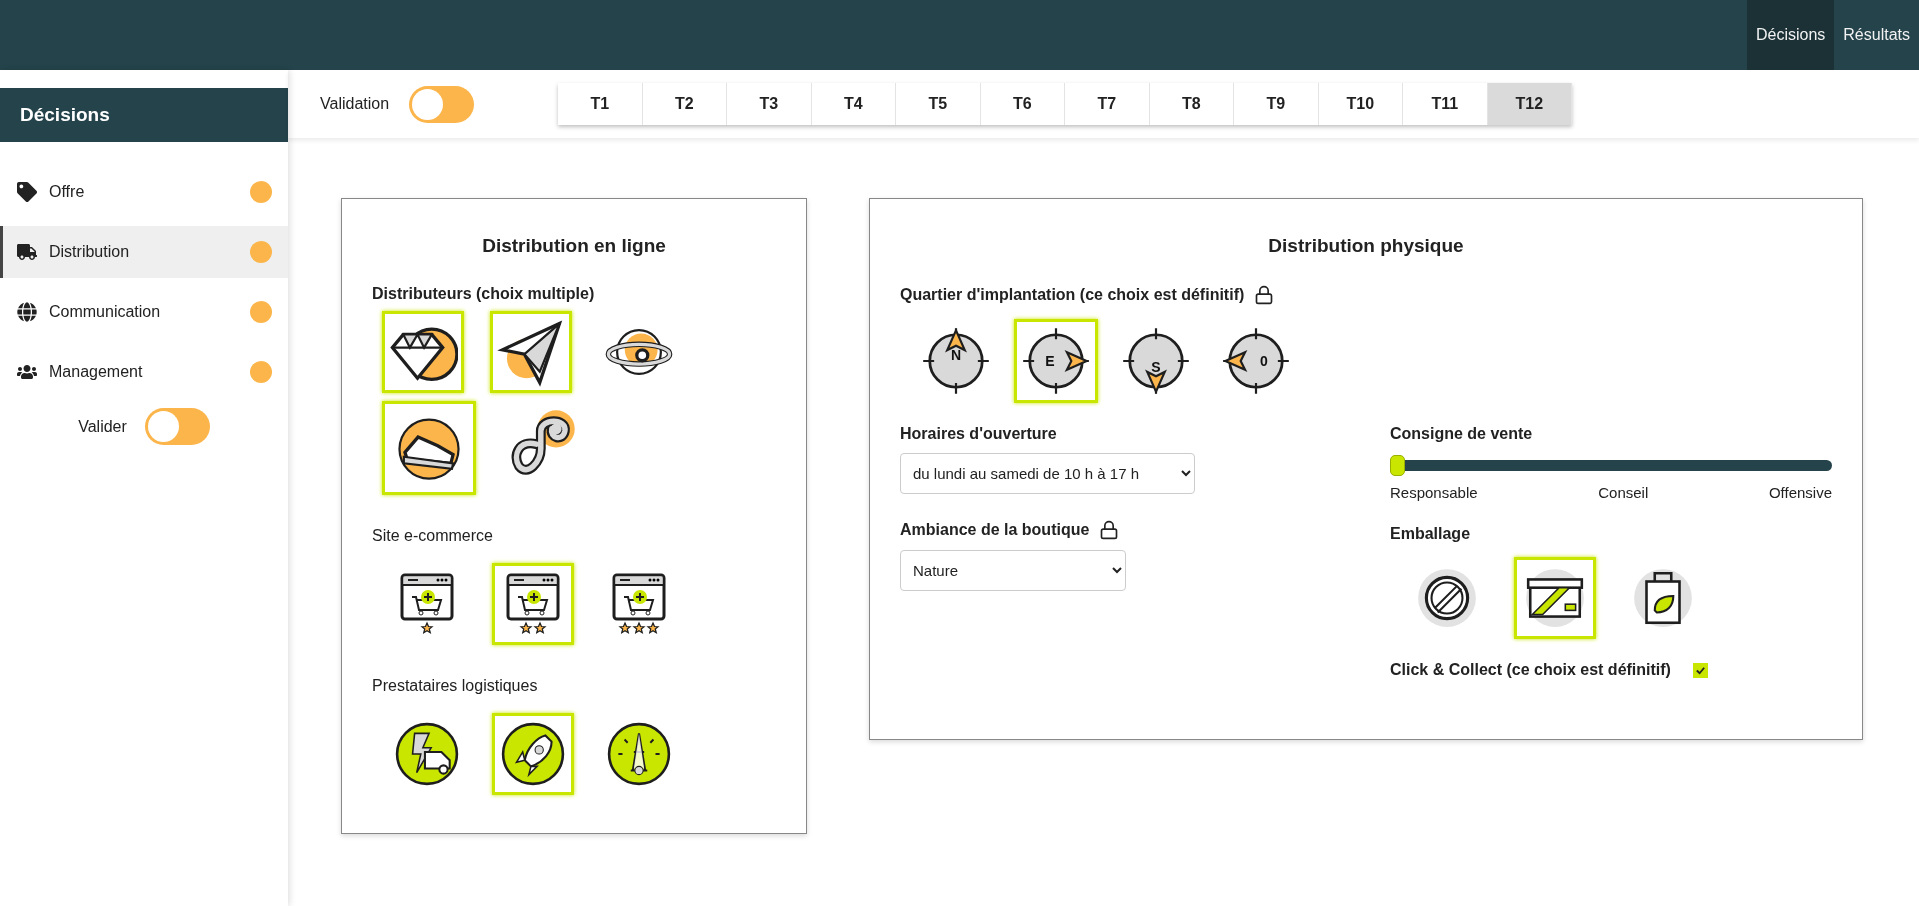 Image resolution: width=1919 pixels, height=906 pixels. What do you see at coordinates (1107, 104) in the screenshot?
I see `period-tab: T7` at bounding box center [1107, 104].